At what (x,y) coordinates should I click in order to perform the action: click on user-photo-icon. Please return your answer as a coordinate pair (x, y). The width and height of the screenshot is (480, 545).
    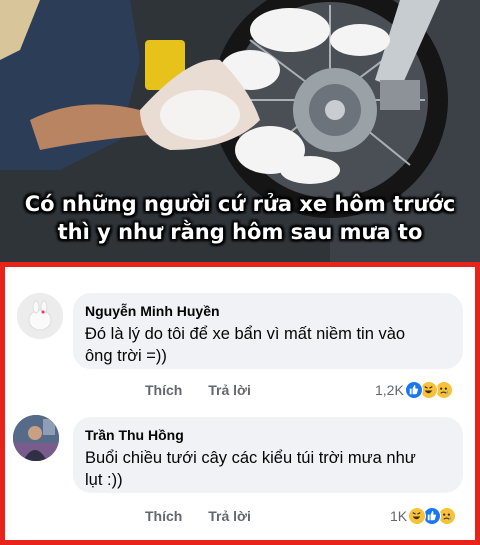
    Looking at the image, I should click on (36, 438).